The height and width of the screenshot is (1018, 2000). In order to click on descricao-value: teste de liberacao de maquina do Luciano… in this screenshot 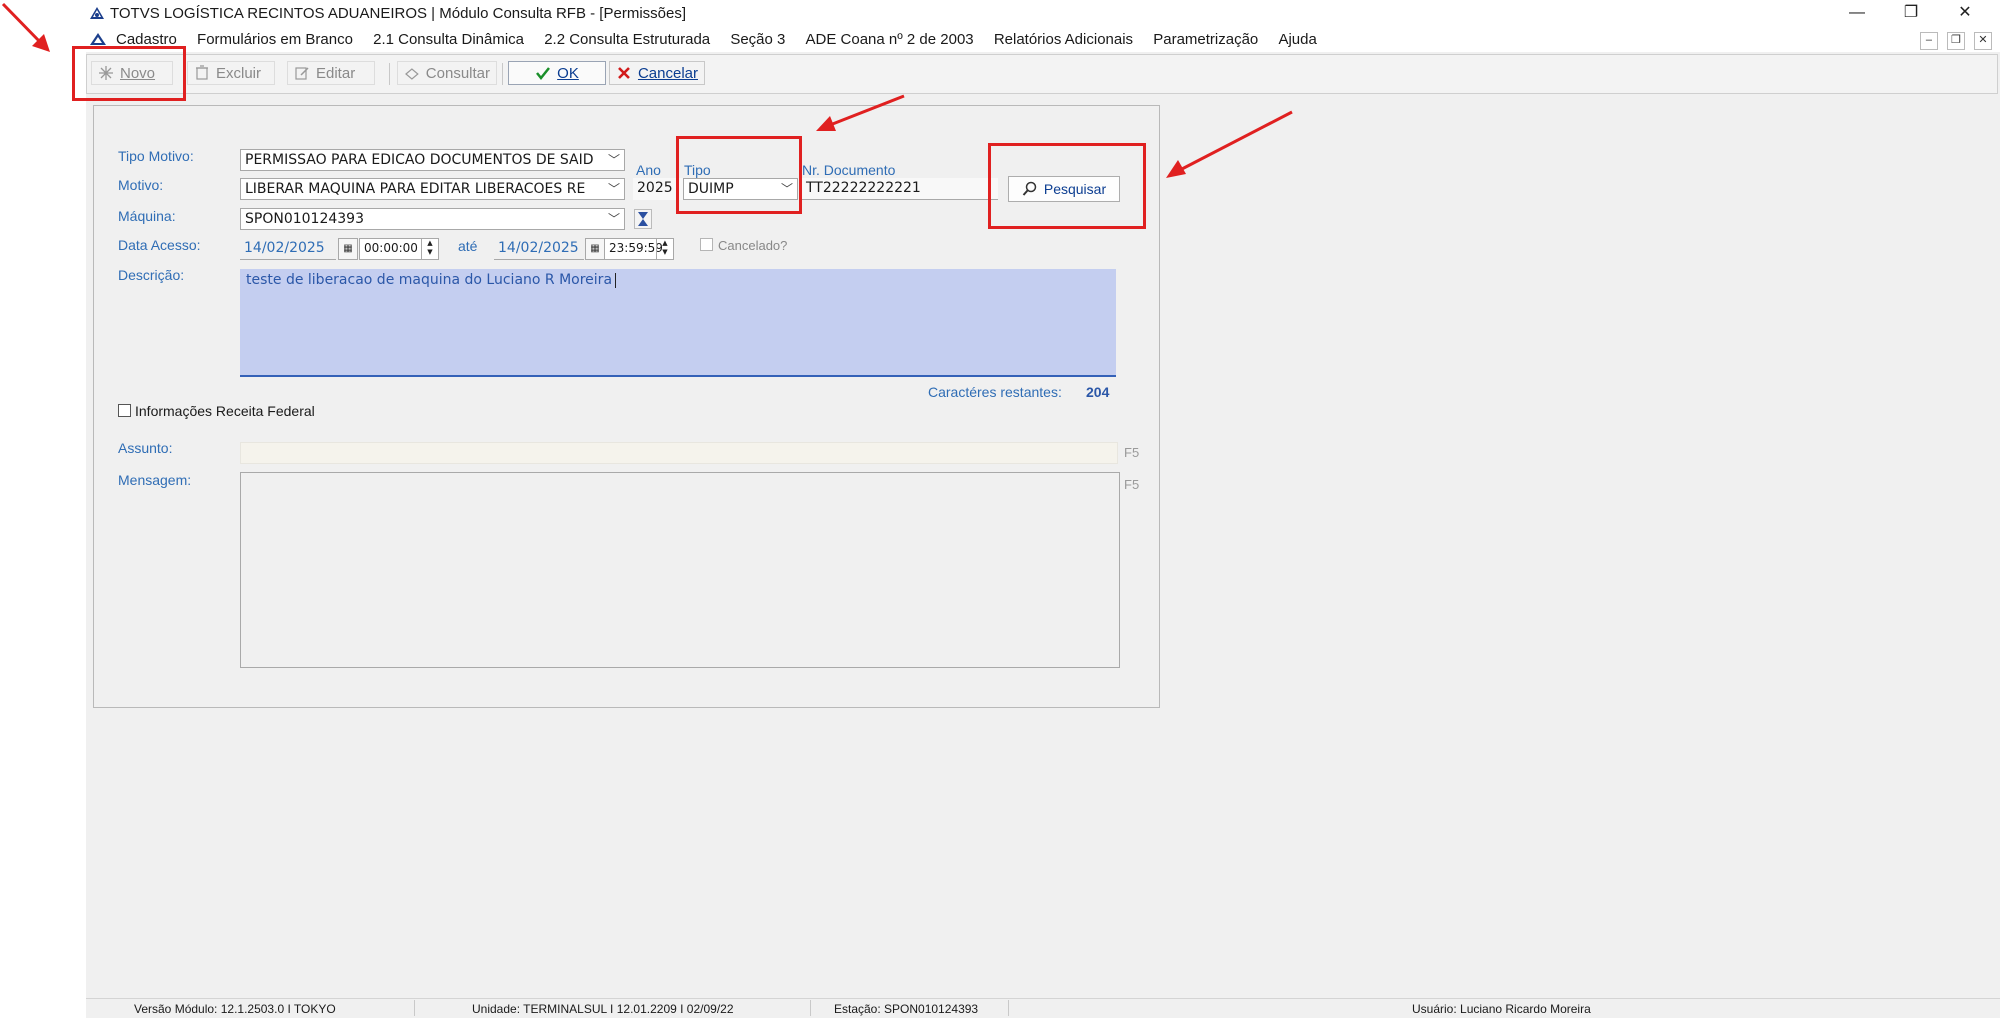, I will do `click(429, 280)`.